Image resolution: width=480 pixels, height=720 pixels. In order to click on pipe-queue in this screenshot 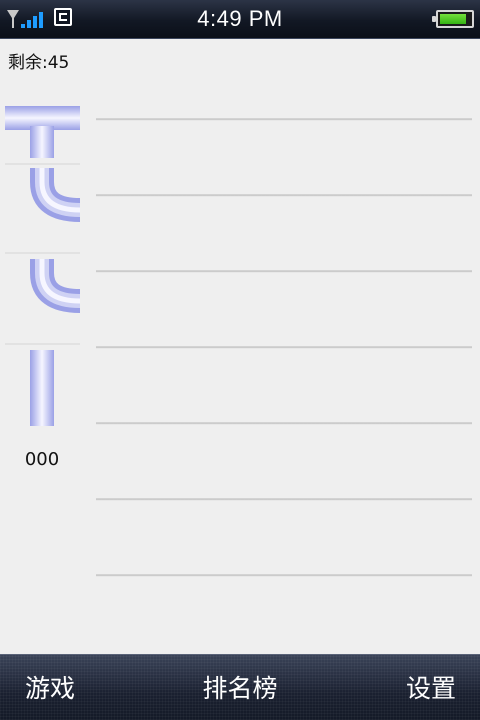, I will do `click(45, 273)`.